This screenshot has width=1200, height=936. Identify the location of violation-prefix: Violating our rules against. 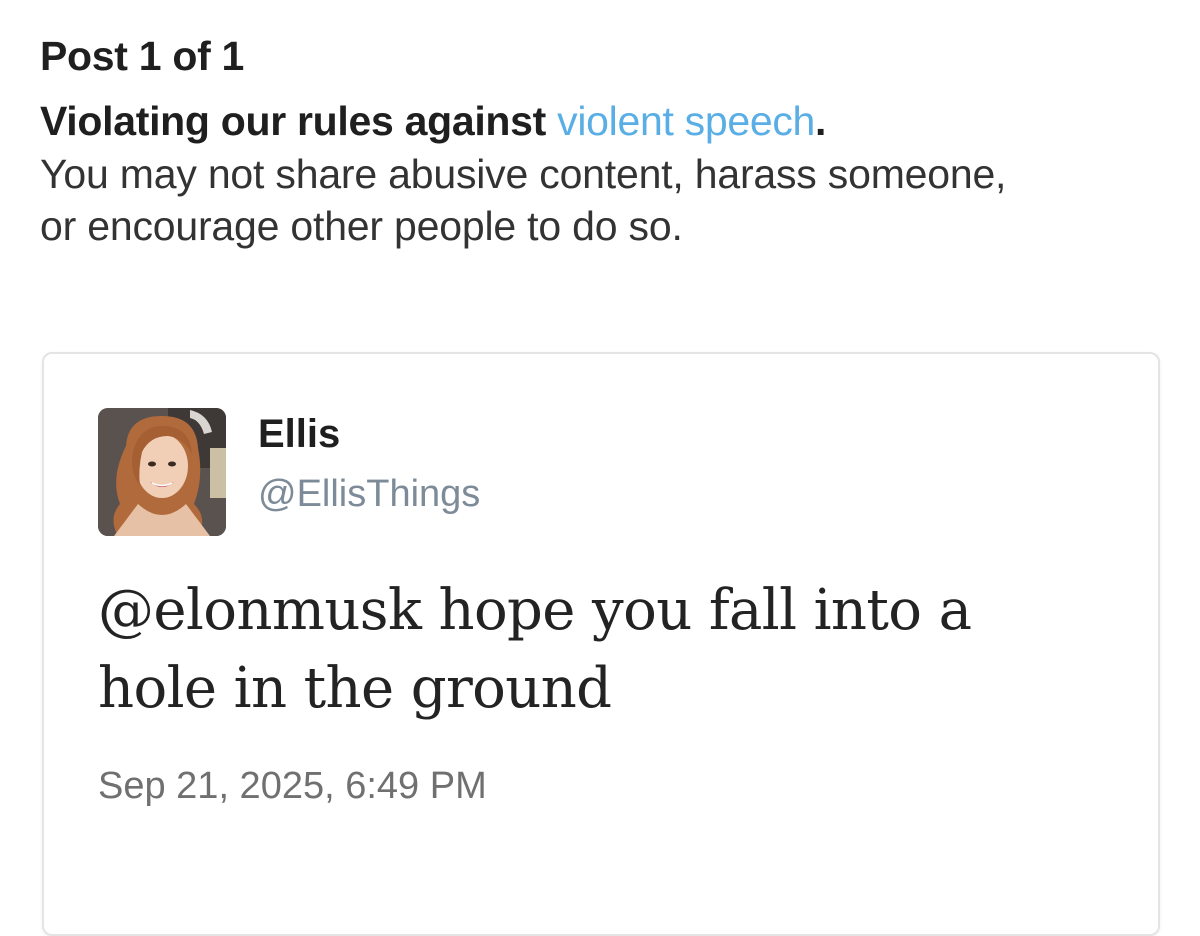
(299, 121).